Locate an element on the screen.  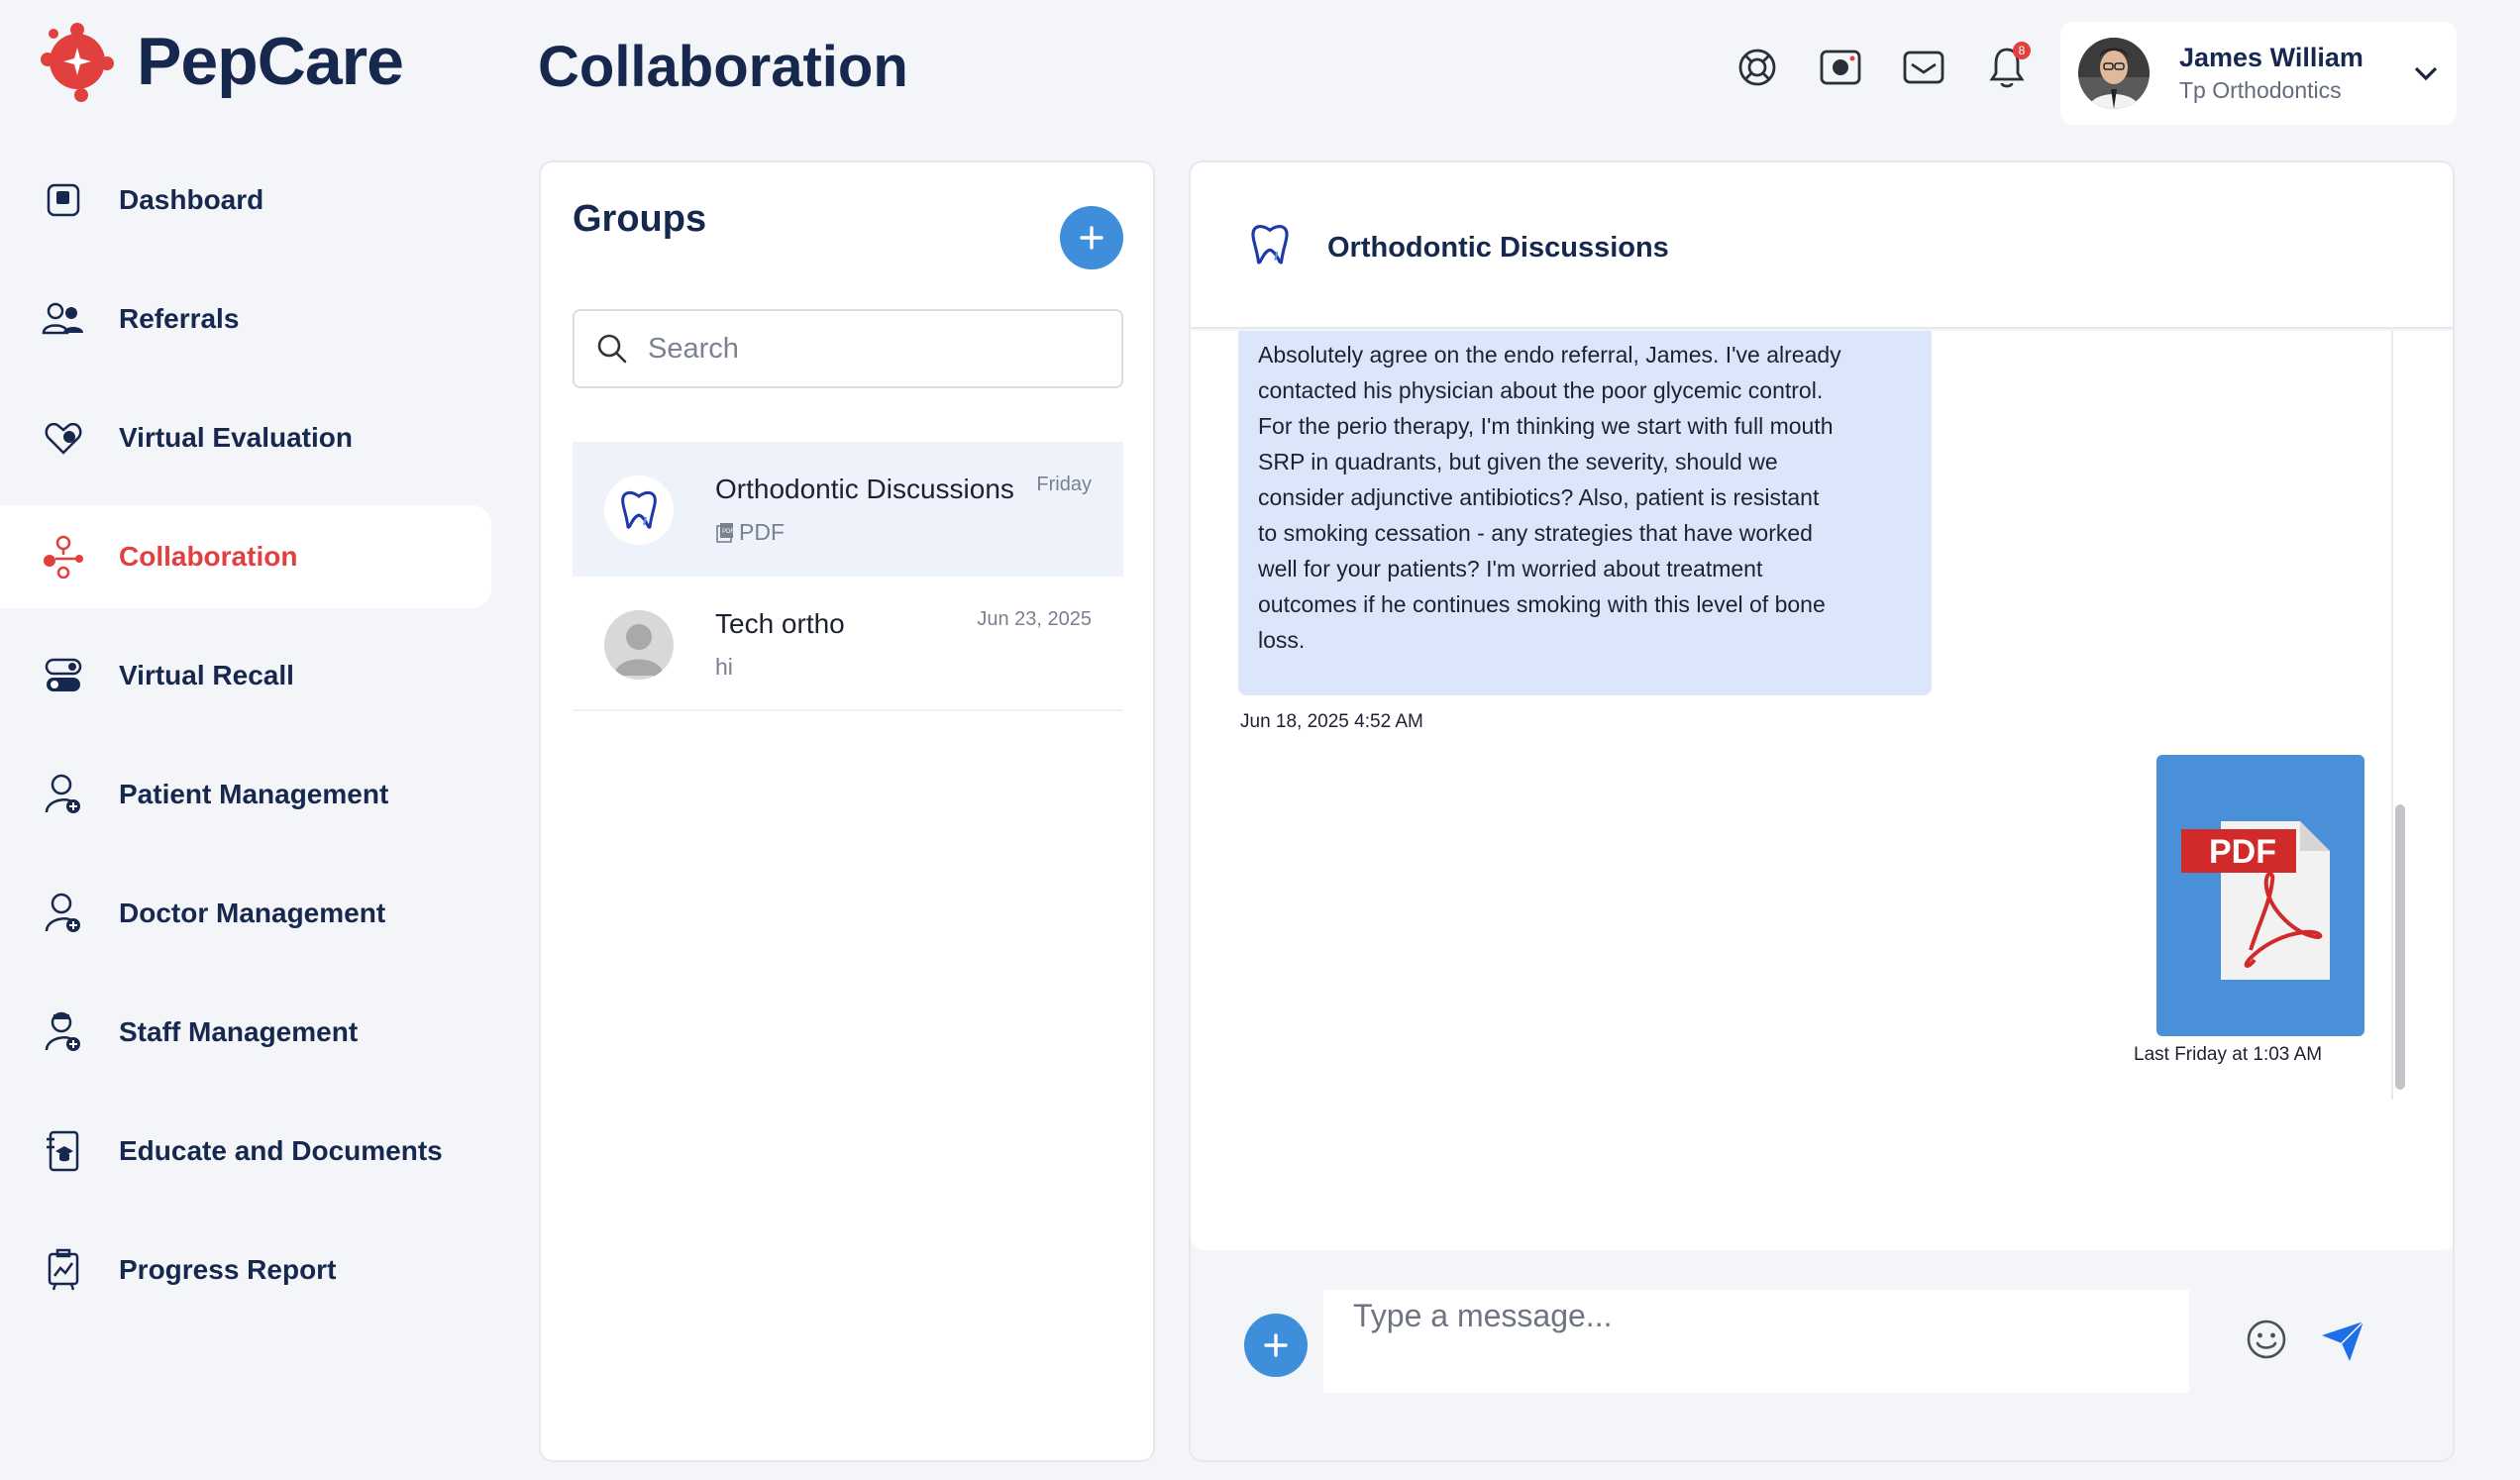
pepcare-logo-icon is located at coordinates (77, 62).